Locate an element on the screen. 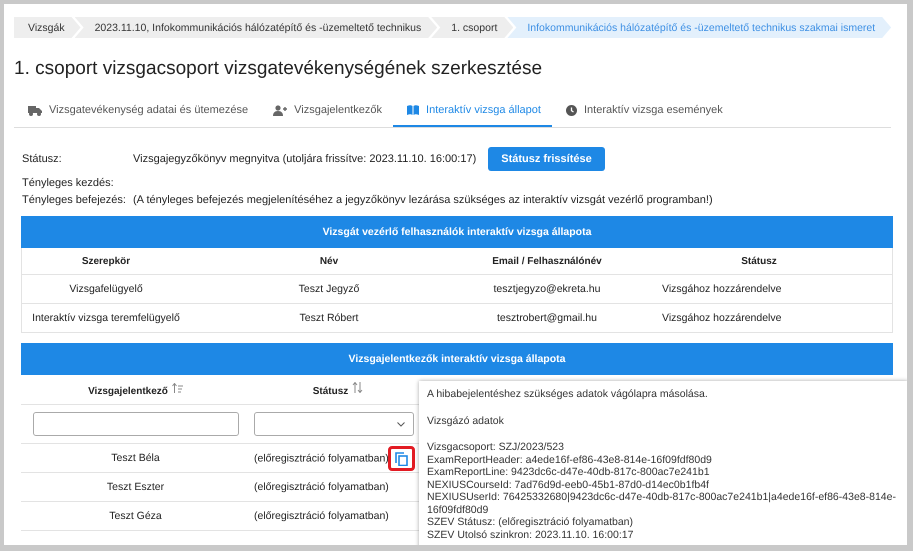  column-header: Szerepkör is located at coordinates (106, 261).